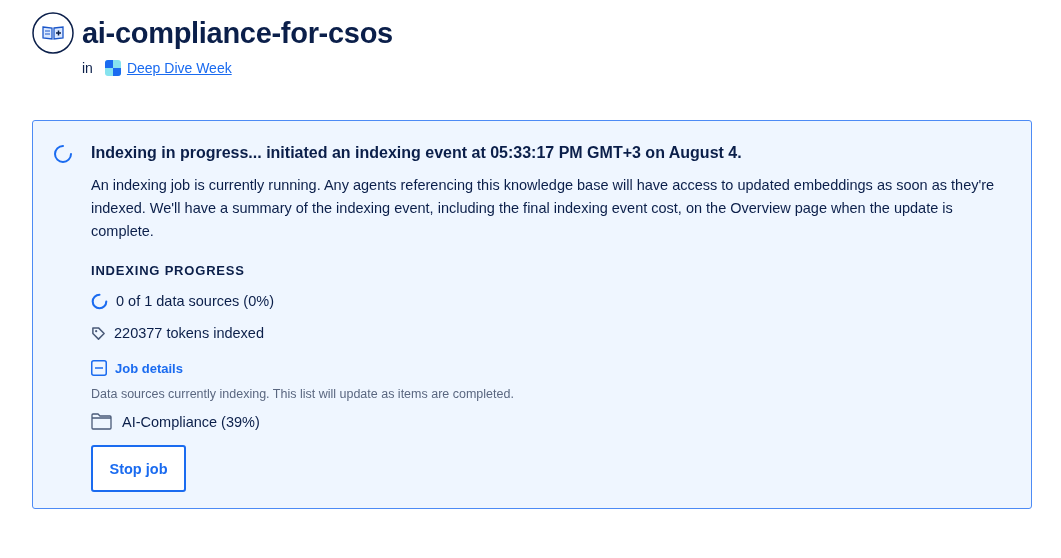 The image size is (1061, 558). Describe the element at coordinates (53, 33) in the screenshot. I see `book-icon` at that location.